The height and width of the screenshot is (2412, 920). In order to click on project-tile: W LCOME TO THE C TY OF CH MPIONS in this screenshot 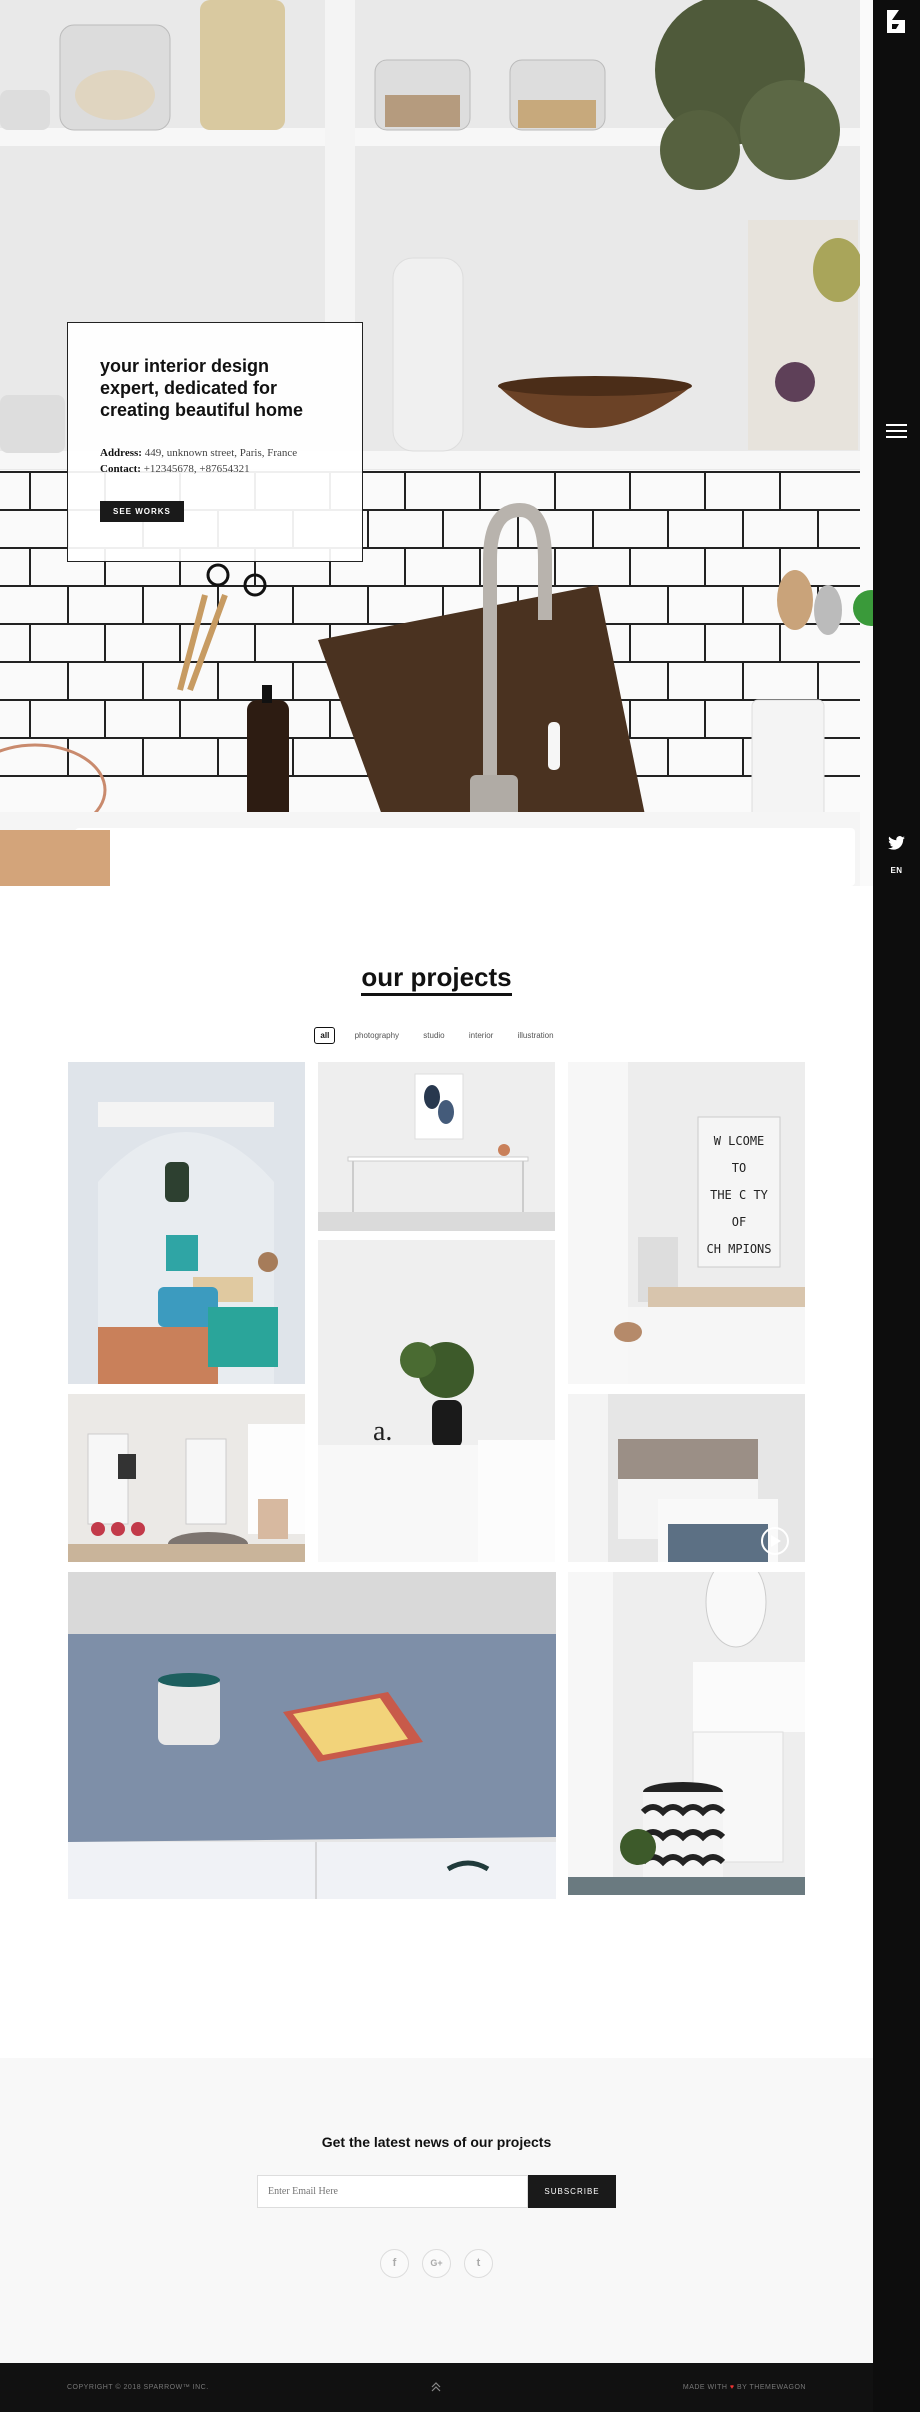, I will do `click(686, 1223)`.